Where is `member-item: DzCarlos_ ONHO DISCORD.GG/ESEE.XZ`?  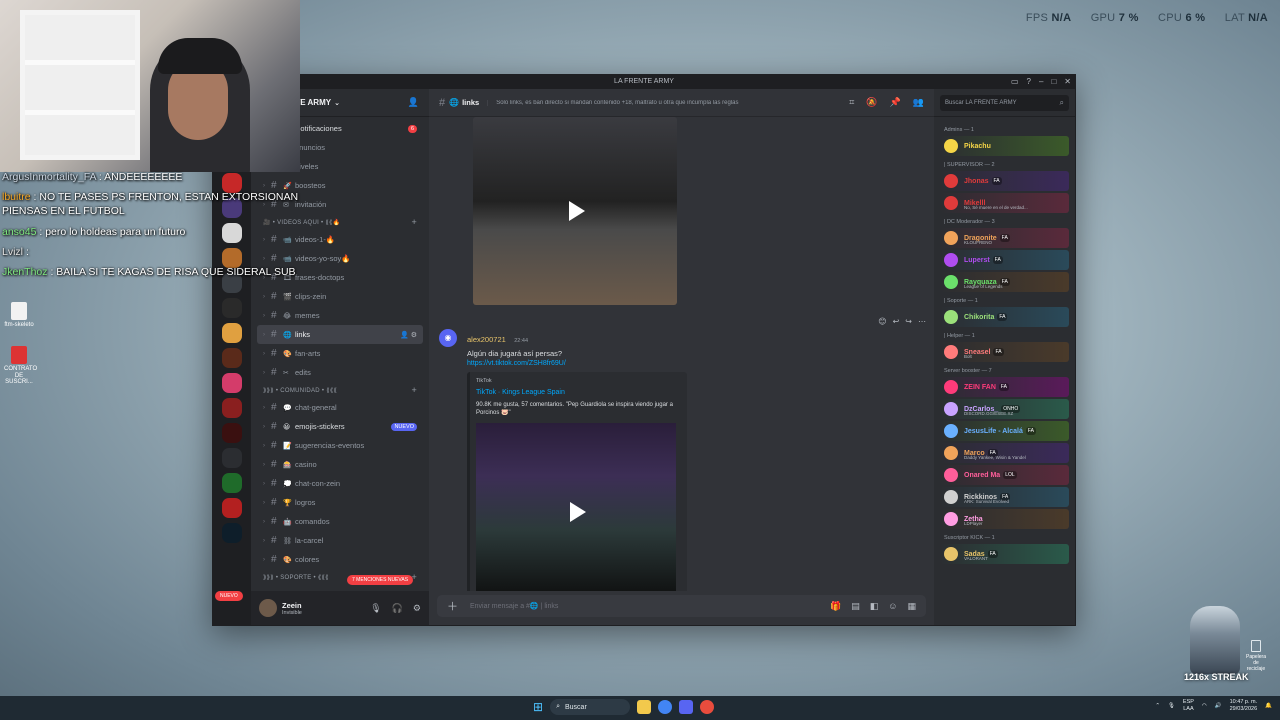 member-item: DzCarlos_ ONHO DISCORD.GG/ESEE.XZ is located at coordinates (1004, 409).